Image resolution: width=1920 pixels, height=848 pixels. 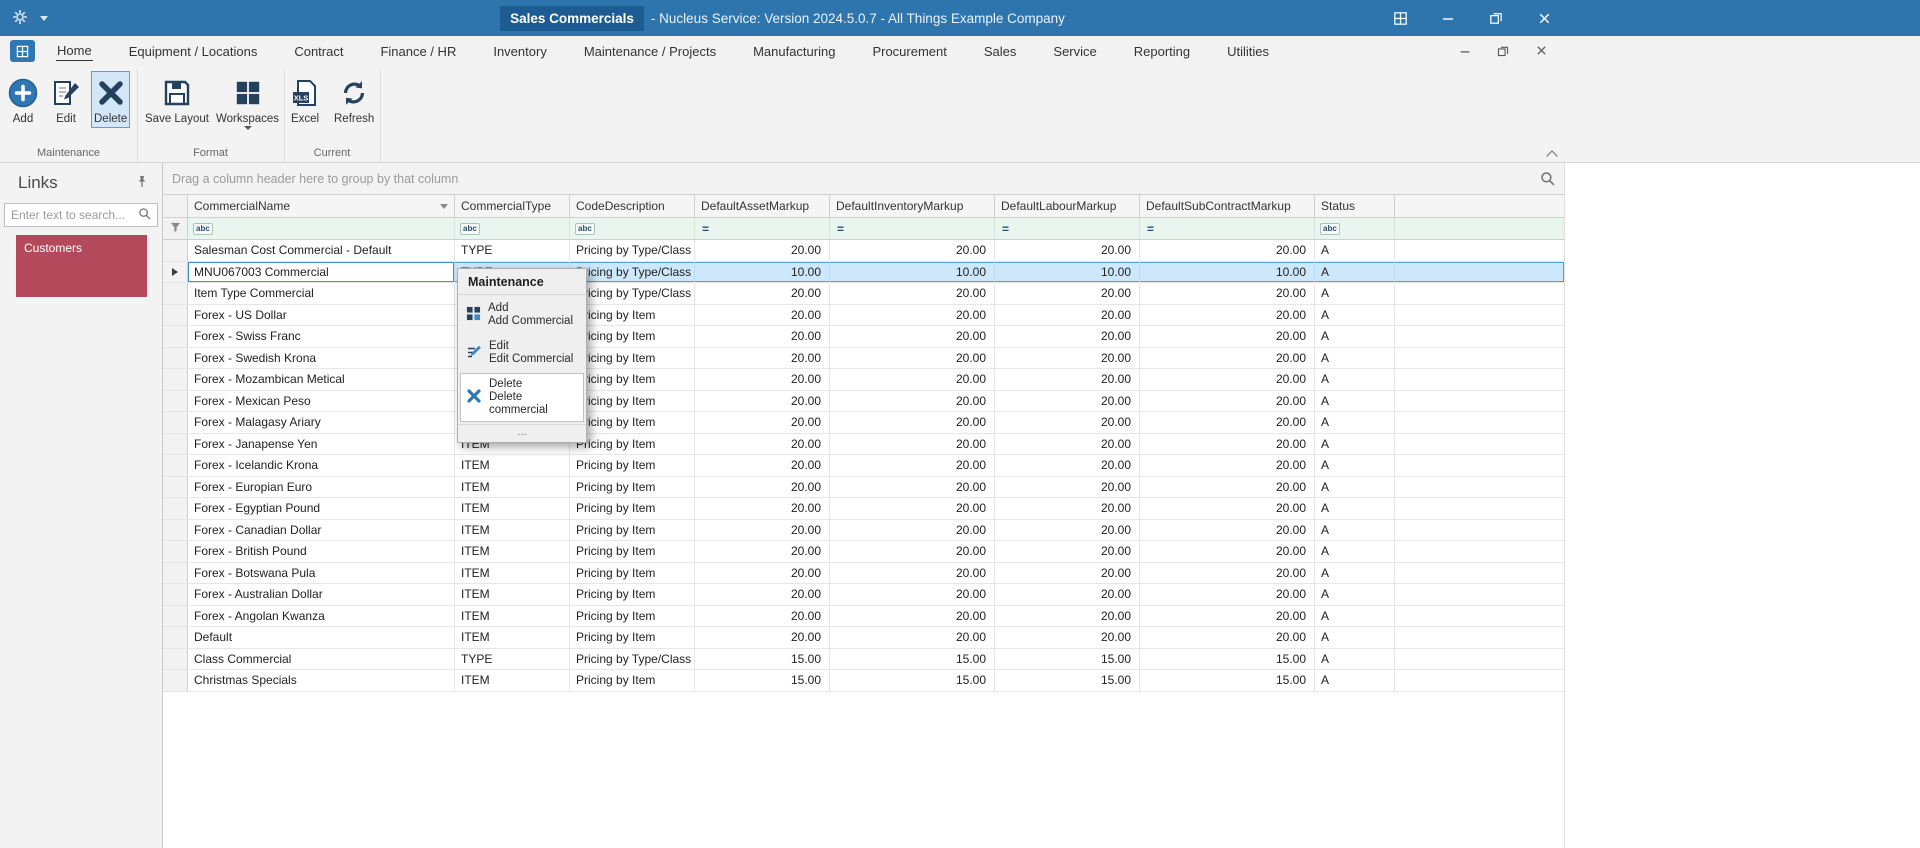 What do you see at coordinates (1067, 228) in the screenshot?
I see `filter-cell-defaultlabourmarkup: =` at bounding box center [1067, 228].